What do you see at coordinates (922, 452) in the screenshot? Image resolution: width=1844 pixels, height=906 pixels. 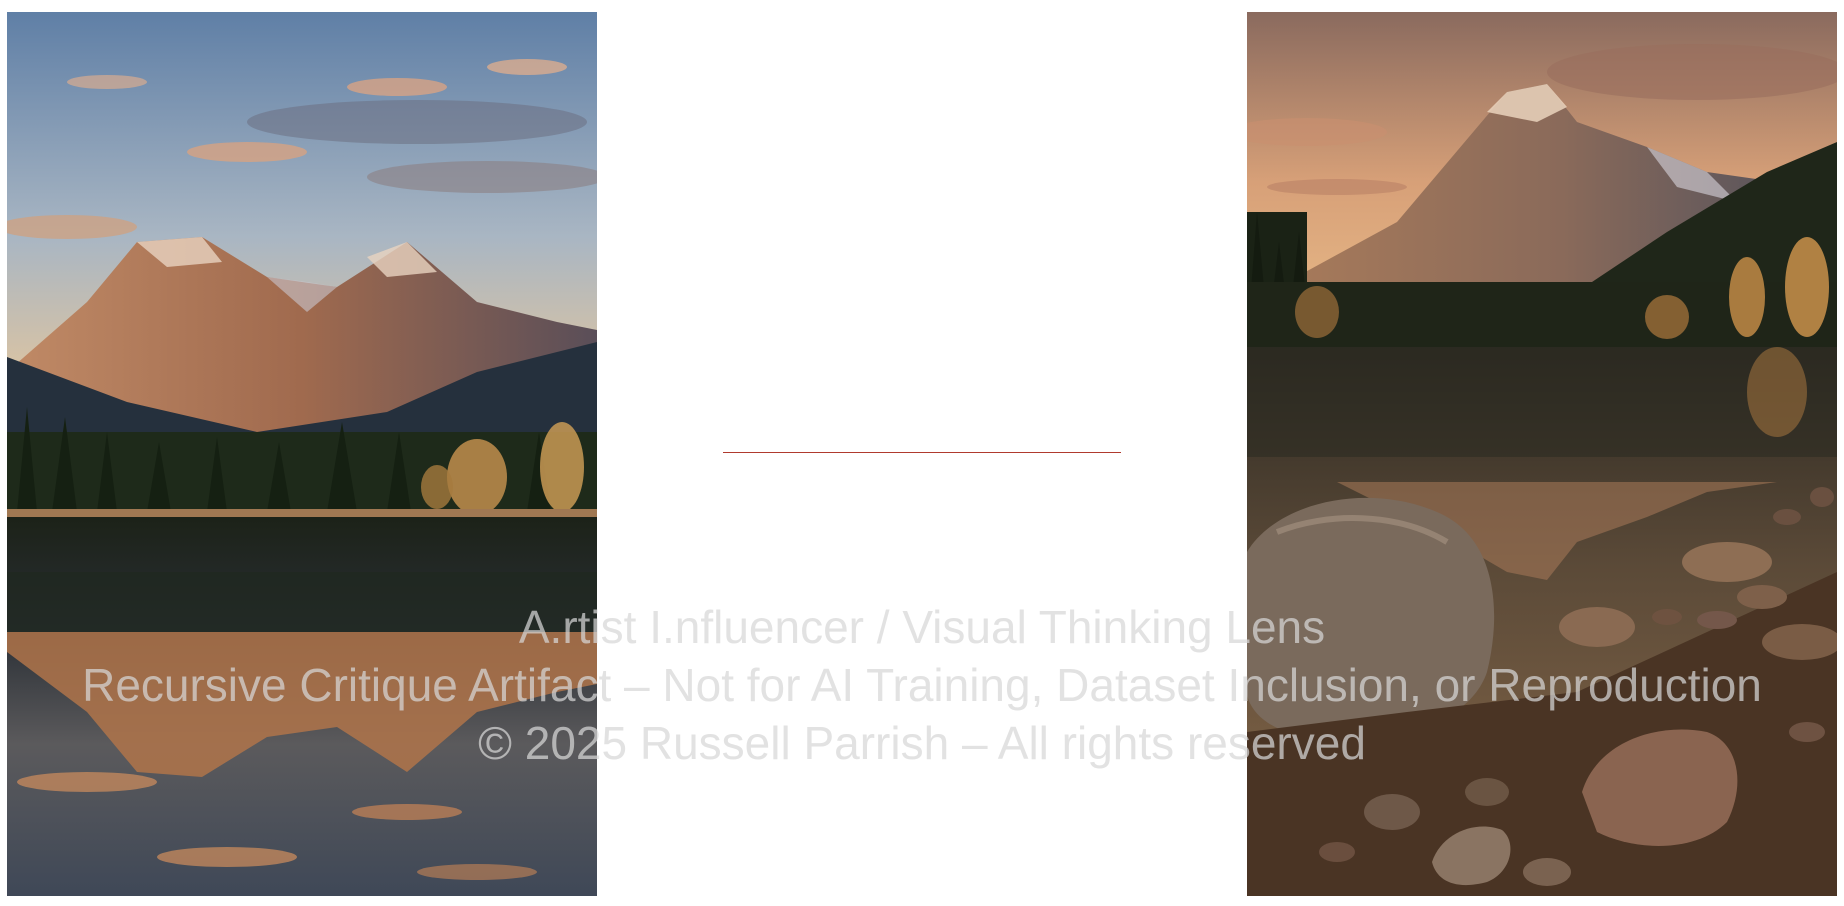 I see `center-divider-line` at bounding box center [922, 452].